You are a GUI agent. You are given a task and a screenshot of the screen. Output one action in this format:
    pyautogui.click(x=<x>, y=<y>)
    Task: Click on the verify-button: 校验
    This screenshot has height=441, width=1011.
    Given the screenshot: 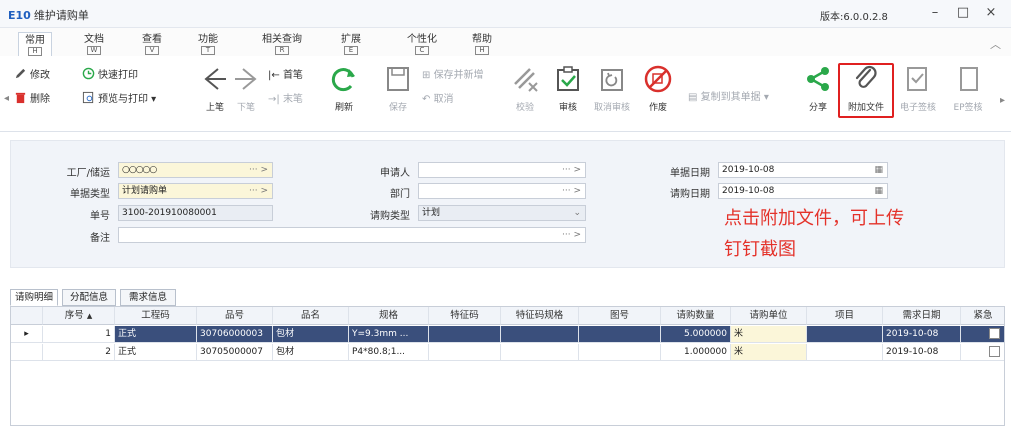 What is the action you would take?
    pyautogui.click(x=525, y=88)
    